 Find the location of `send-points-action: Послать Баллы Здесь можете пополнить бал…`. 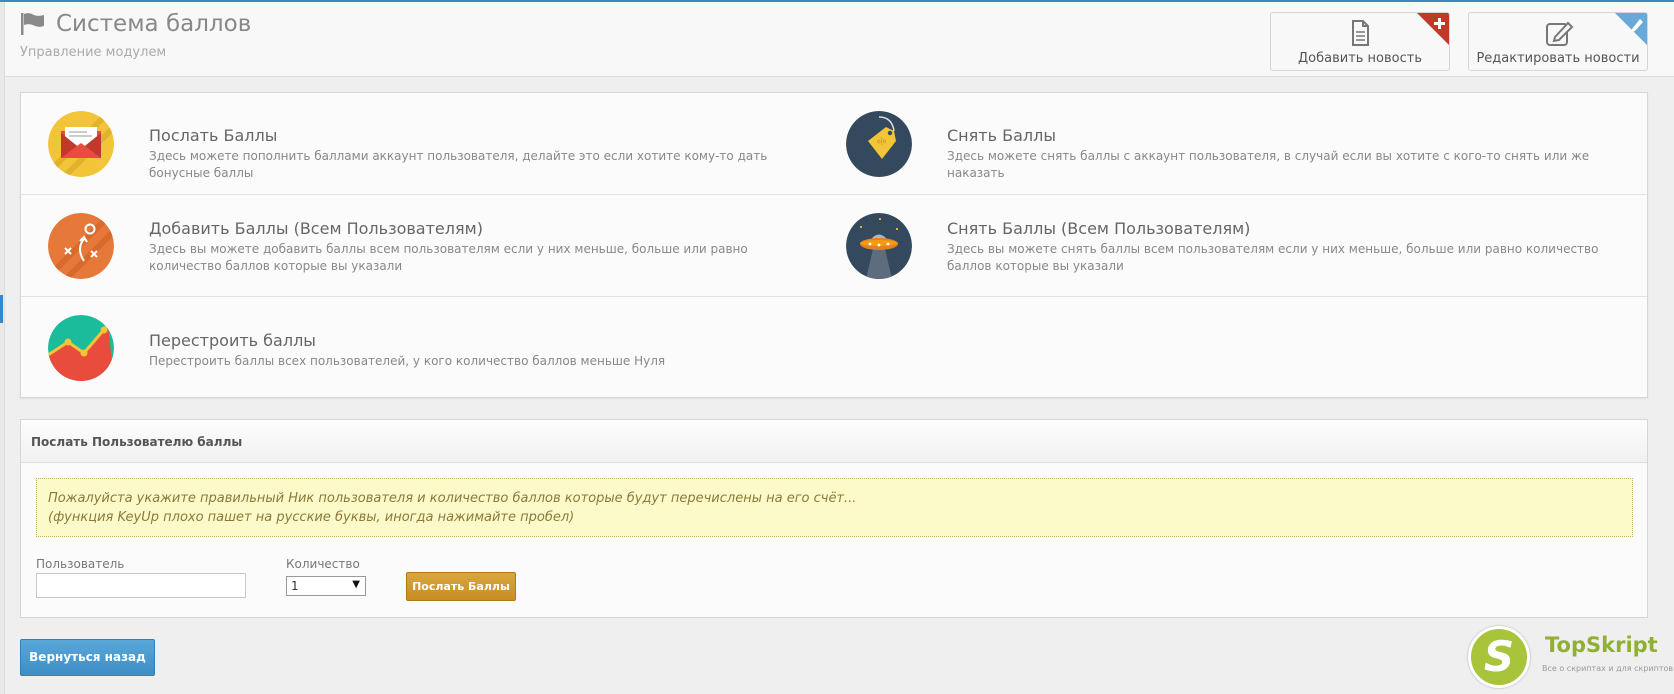

send-points-action: Послать Баллы Здесь можете пополнить бал… is located at coordinates (421, 143).